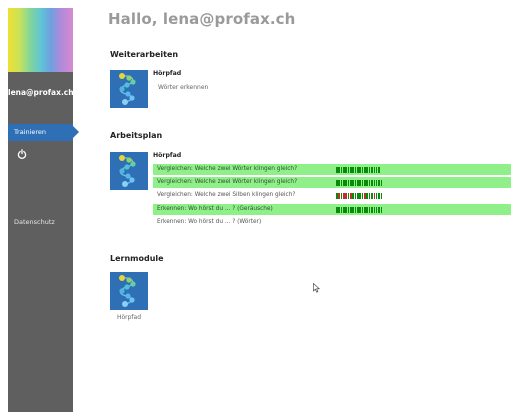 This screenshot has height=412, width=511. I want to click on sidebar: lena@profax.ch Trainieren Datenschutz, so click(43, 210).